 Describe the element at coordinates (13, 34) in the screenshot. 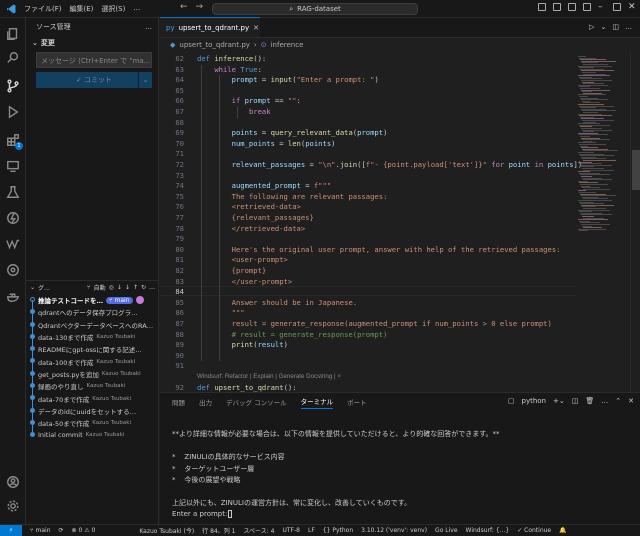

I see `explorer-icon` at that location.